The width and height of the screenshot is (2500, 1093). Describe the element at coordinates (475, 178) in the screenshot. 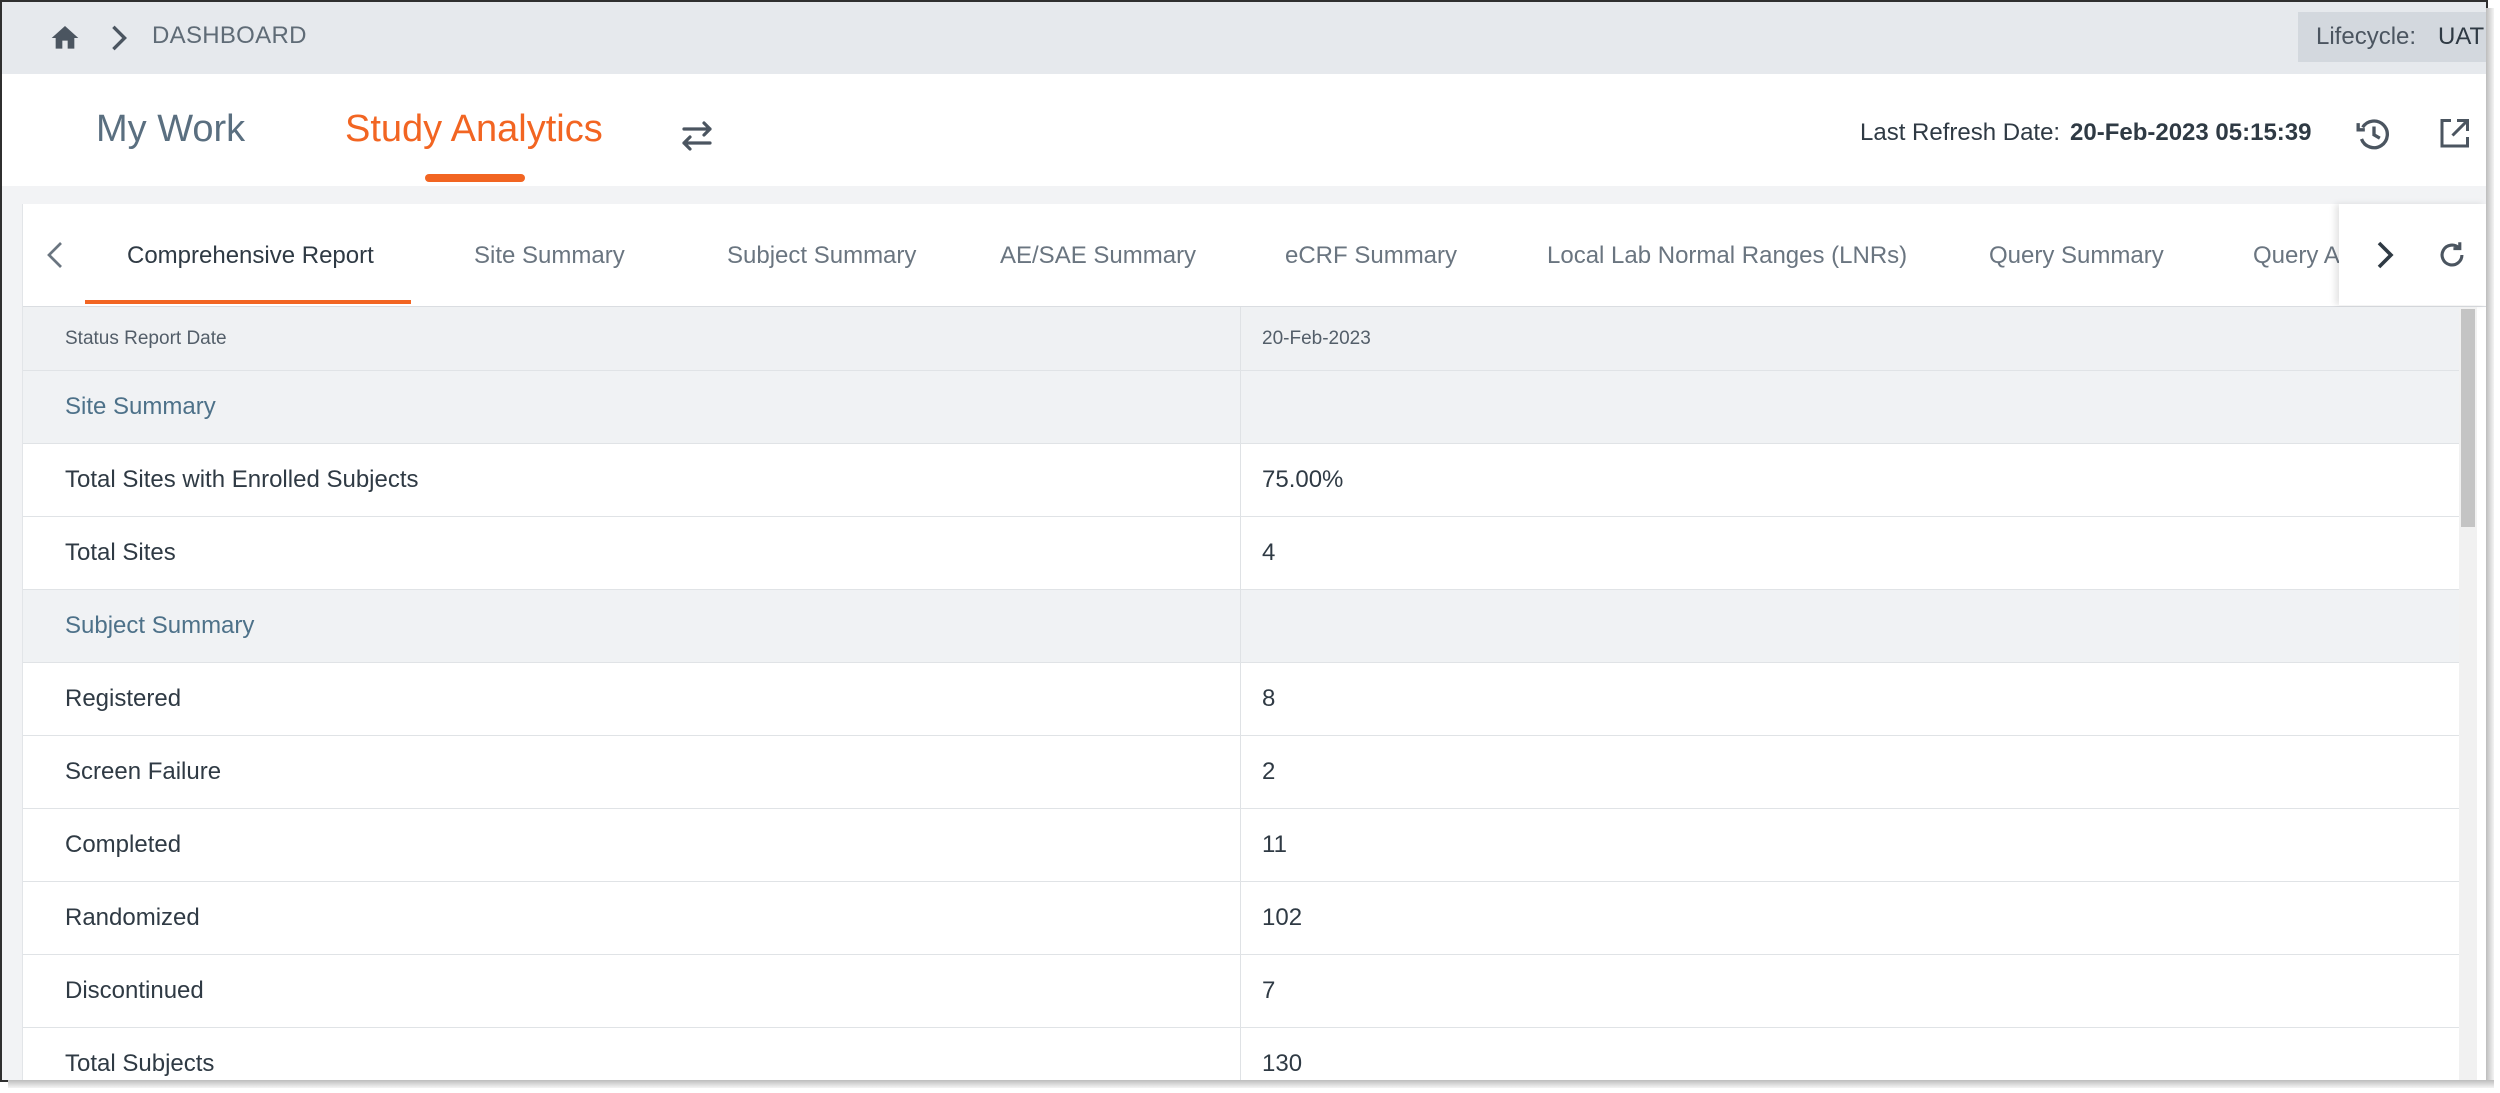

I see `active-tab-indicator` at that location.